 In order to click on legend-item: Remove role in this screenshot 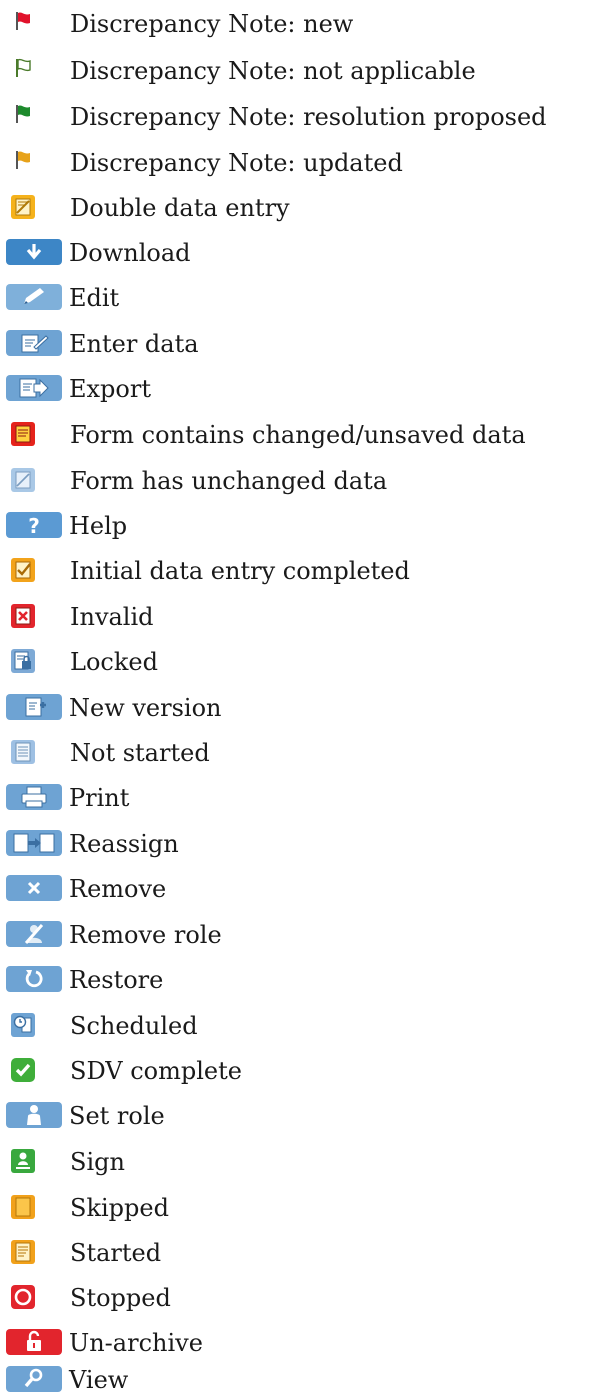, I will do `click(296, 935)`.